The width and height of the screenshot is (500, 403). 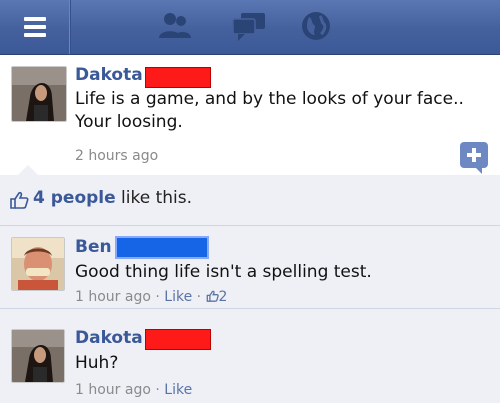 What do you see at coordinates (35, 27) in the screenshot?
I see `menu-icon` at bounding box center [35, 27].